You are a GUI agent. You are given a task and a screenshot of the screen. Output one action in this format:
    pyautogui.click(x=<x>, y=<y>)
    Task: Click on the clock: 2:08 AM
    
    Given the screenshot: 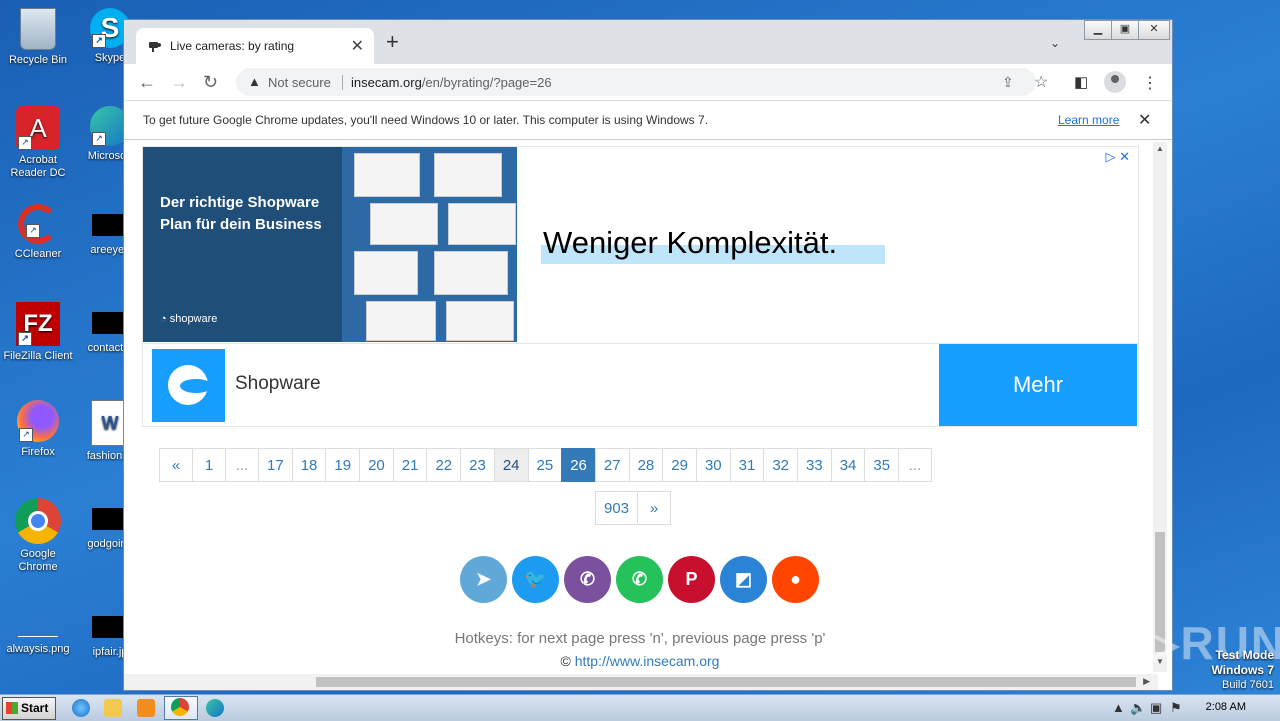 What is the action you would take?
    pyautogui.click(x=1226, y=707)
    